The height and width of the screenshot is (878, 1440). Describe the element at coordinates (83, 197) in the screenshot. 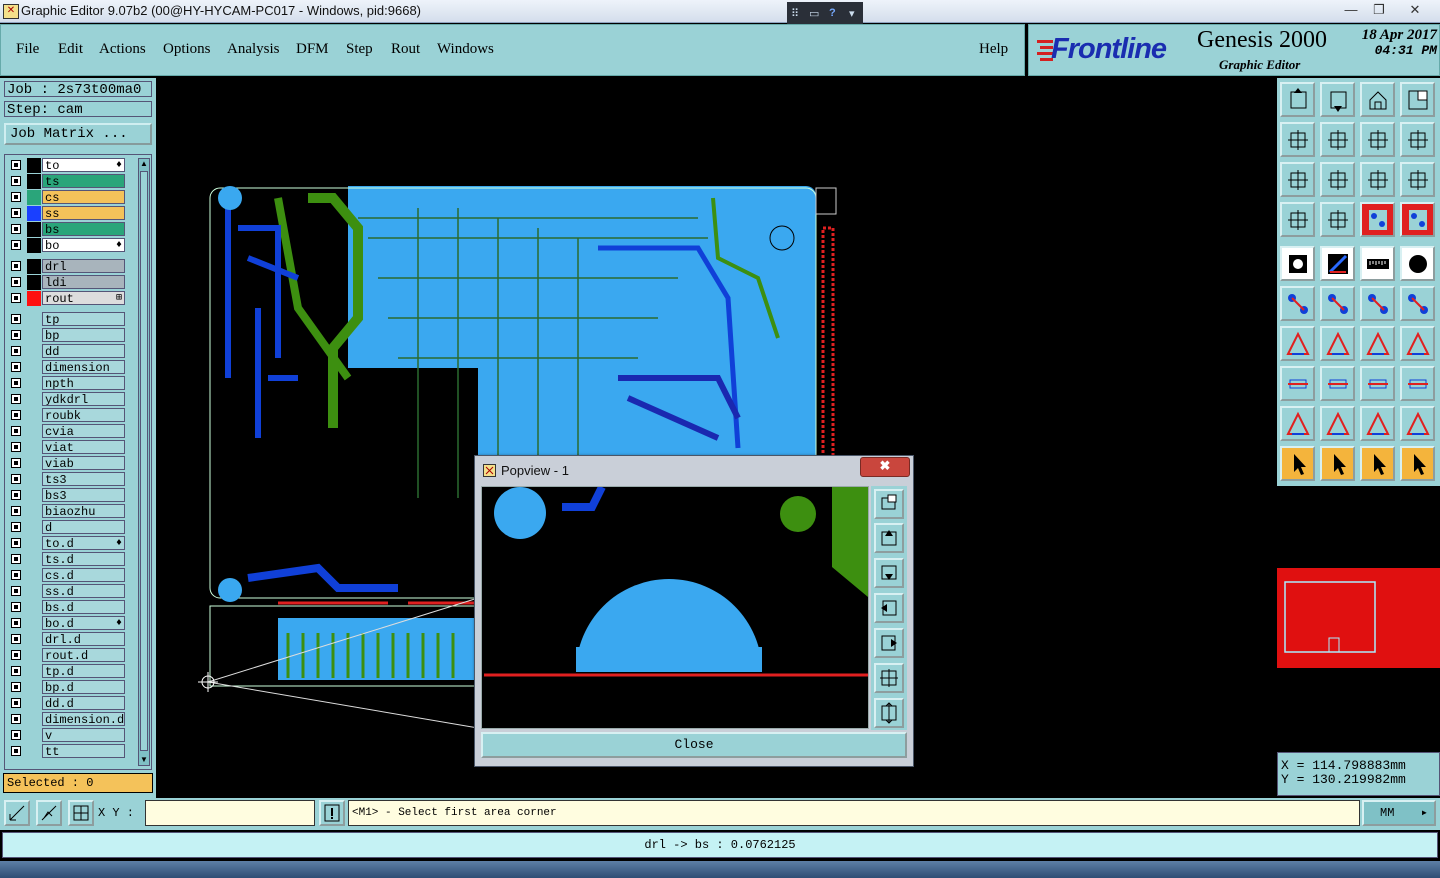

I see `layer-name: cs` at that location.